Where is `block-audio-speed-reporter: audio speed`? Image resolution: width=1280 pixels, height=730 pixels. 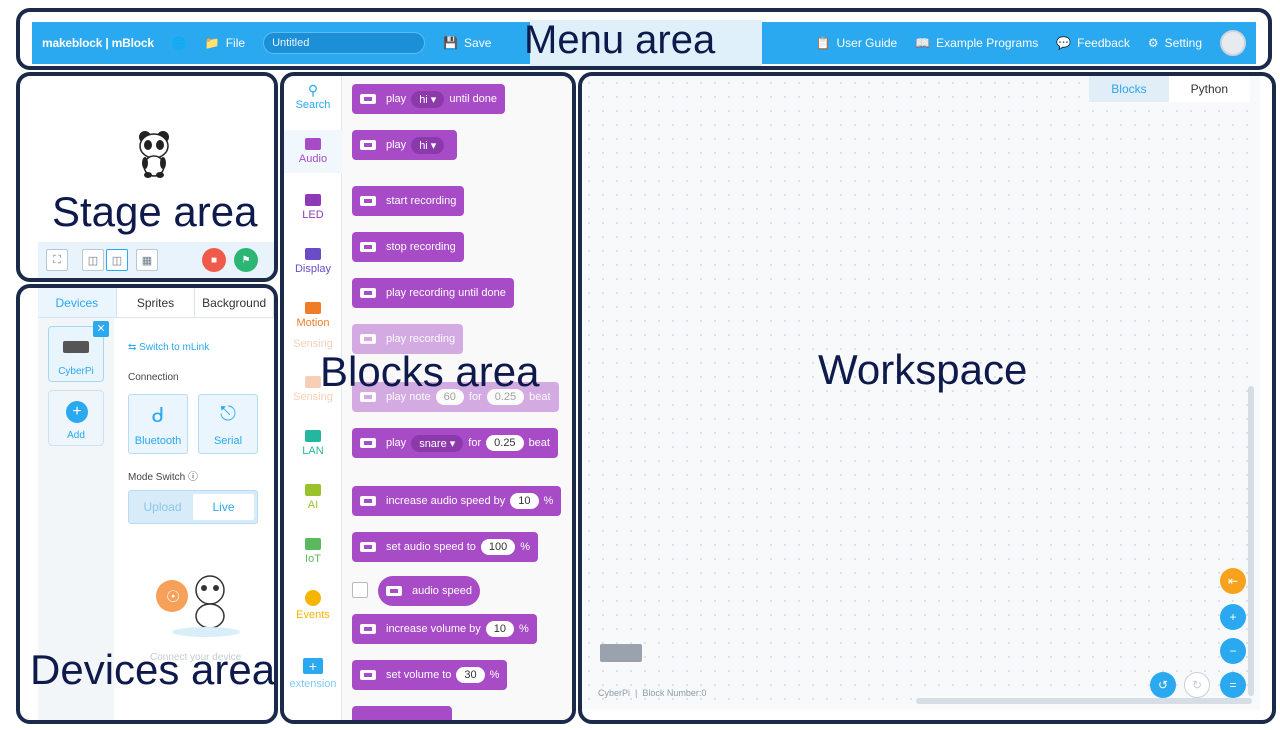
block-audio-speed-reporter: audio speed is located at coordinates (429, 591).